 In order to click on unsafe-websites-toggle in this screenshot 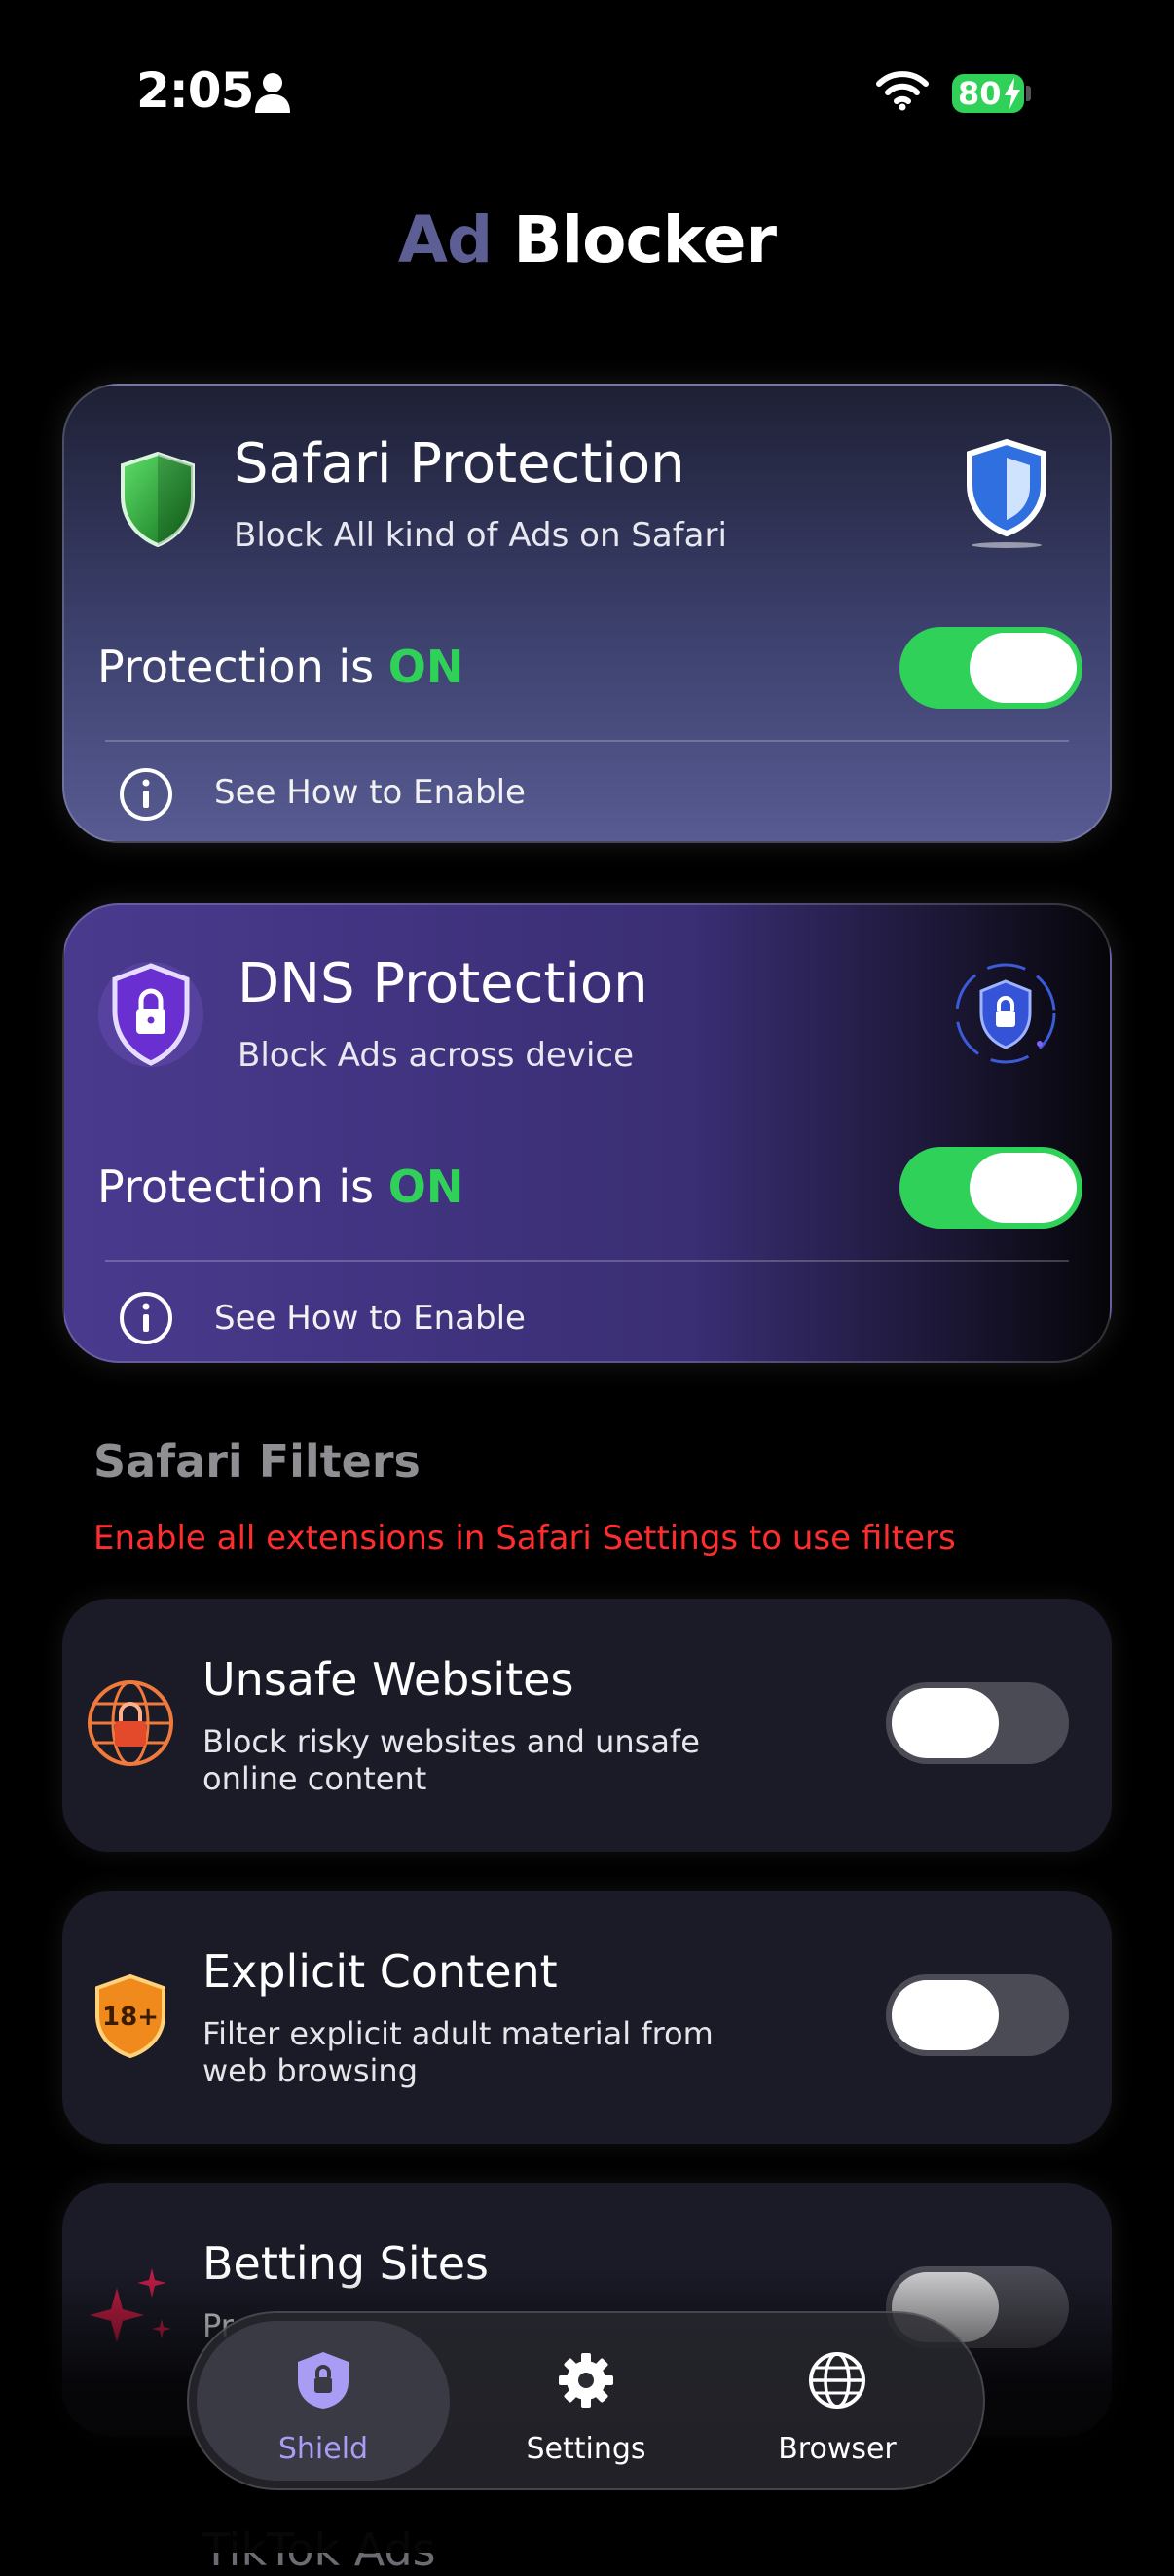, I will do `click(977, 1723)`.